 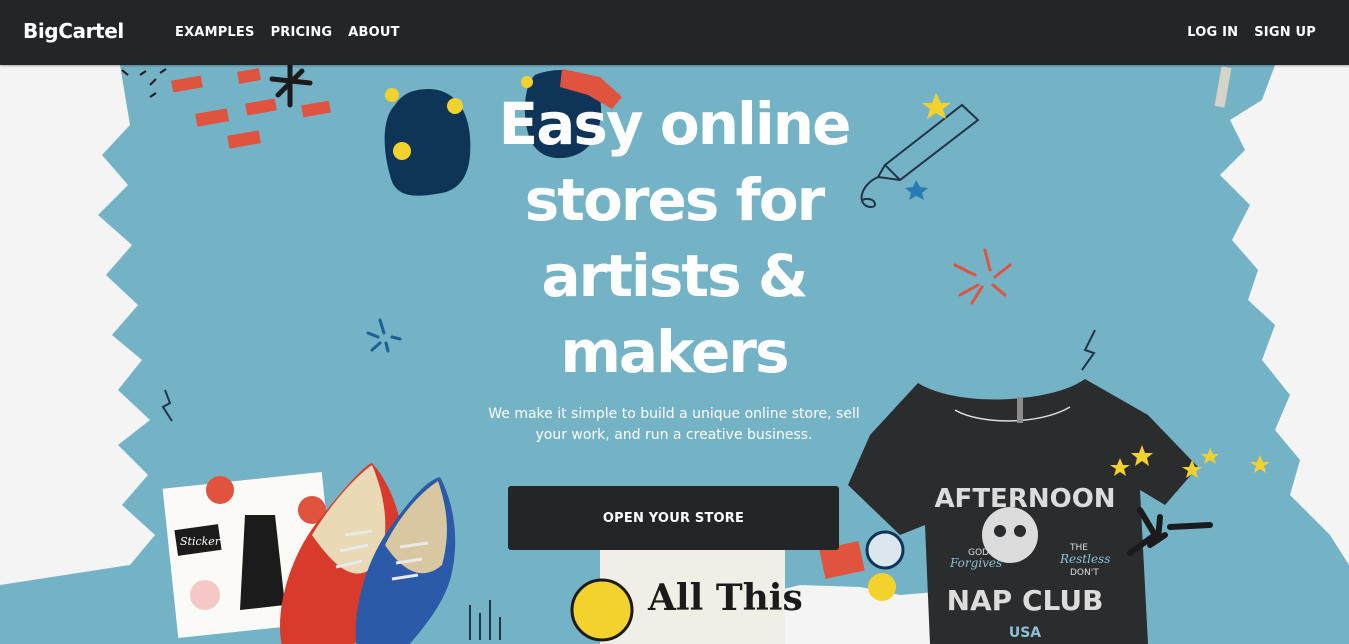 I want to click on brand-logo: BigCartel, so click(x=73, y=31).